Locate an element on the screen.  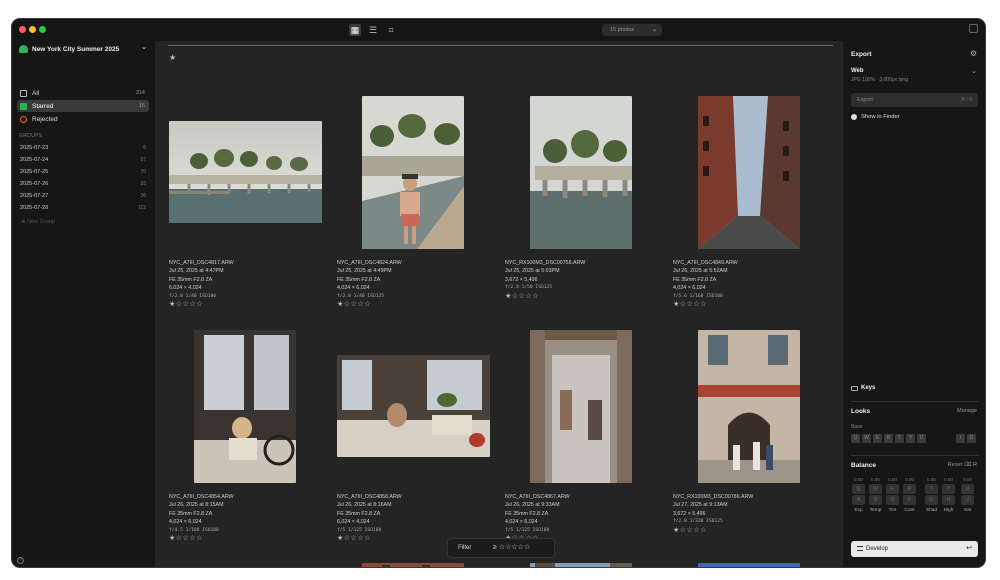
balance-saturation: 0.00 U J Sat is located at coordinates (967, 496).